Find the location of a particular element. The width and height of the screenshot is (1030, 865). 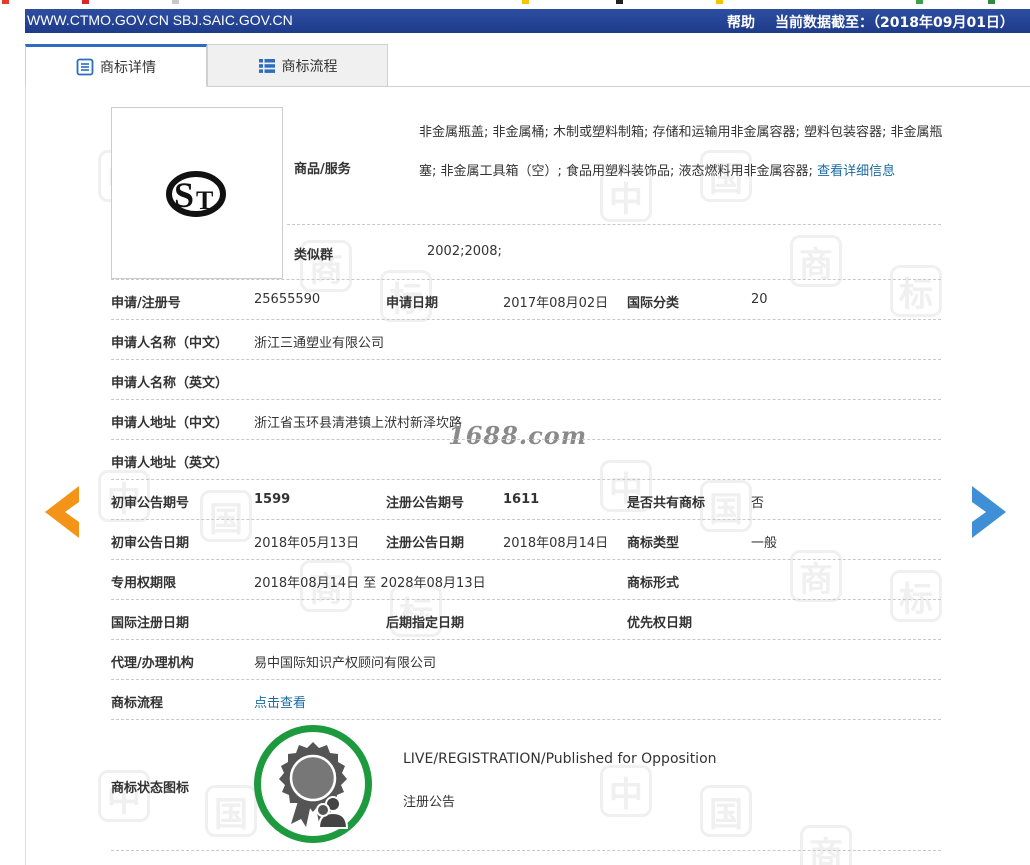

applicant-cn-label: 申请人名称（中文） is located at coordinates (170, 343).